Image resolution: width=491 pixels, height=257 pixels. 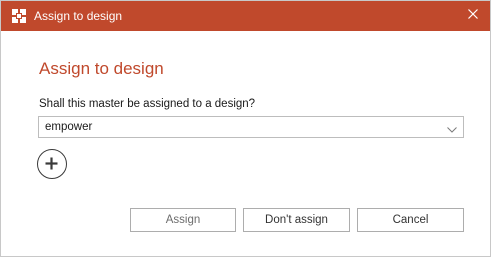 What do you see at coordinates (245, 16) in the screenshot?
I see `title-bar: Assign to design` at bounding box center [245, 16].